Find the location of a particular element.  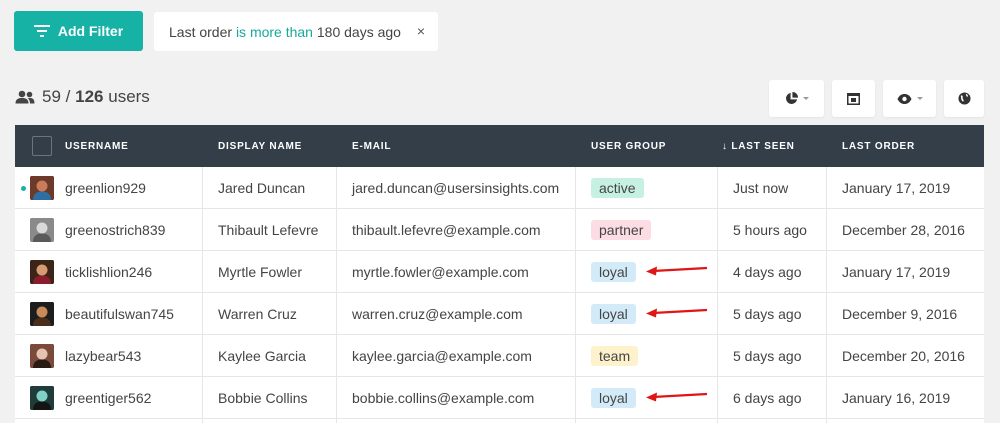

email-cell: thibault.lefevre@example.com is located at coordinates (446, 230).